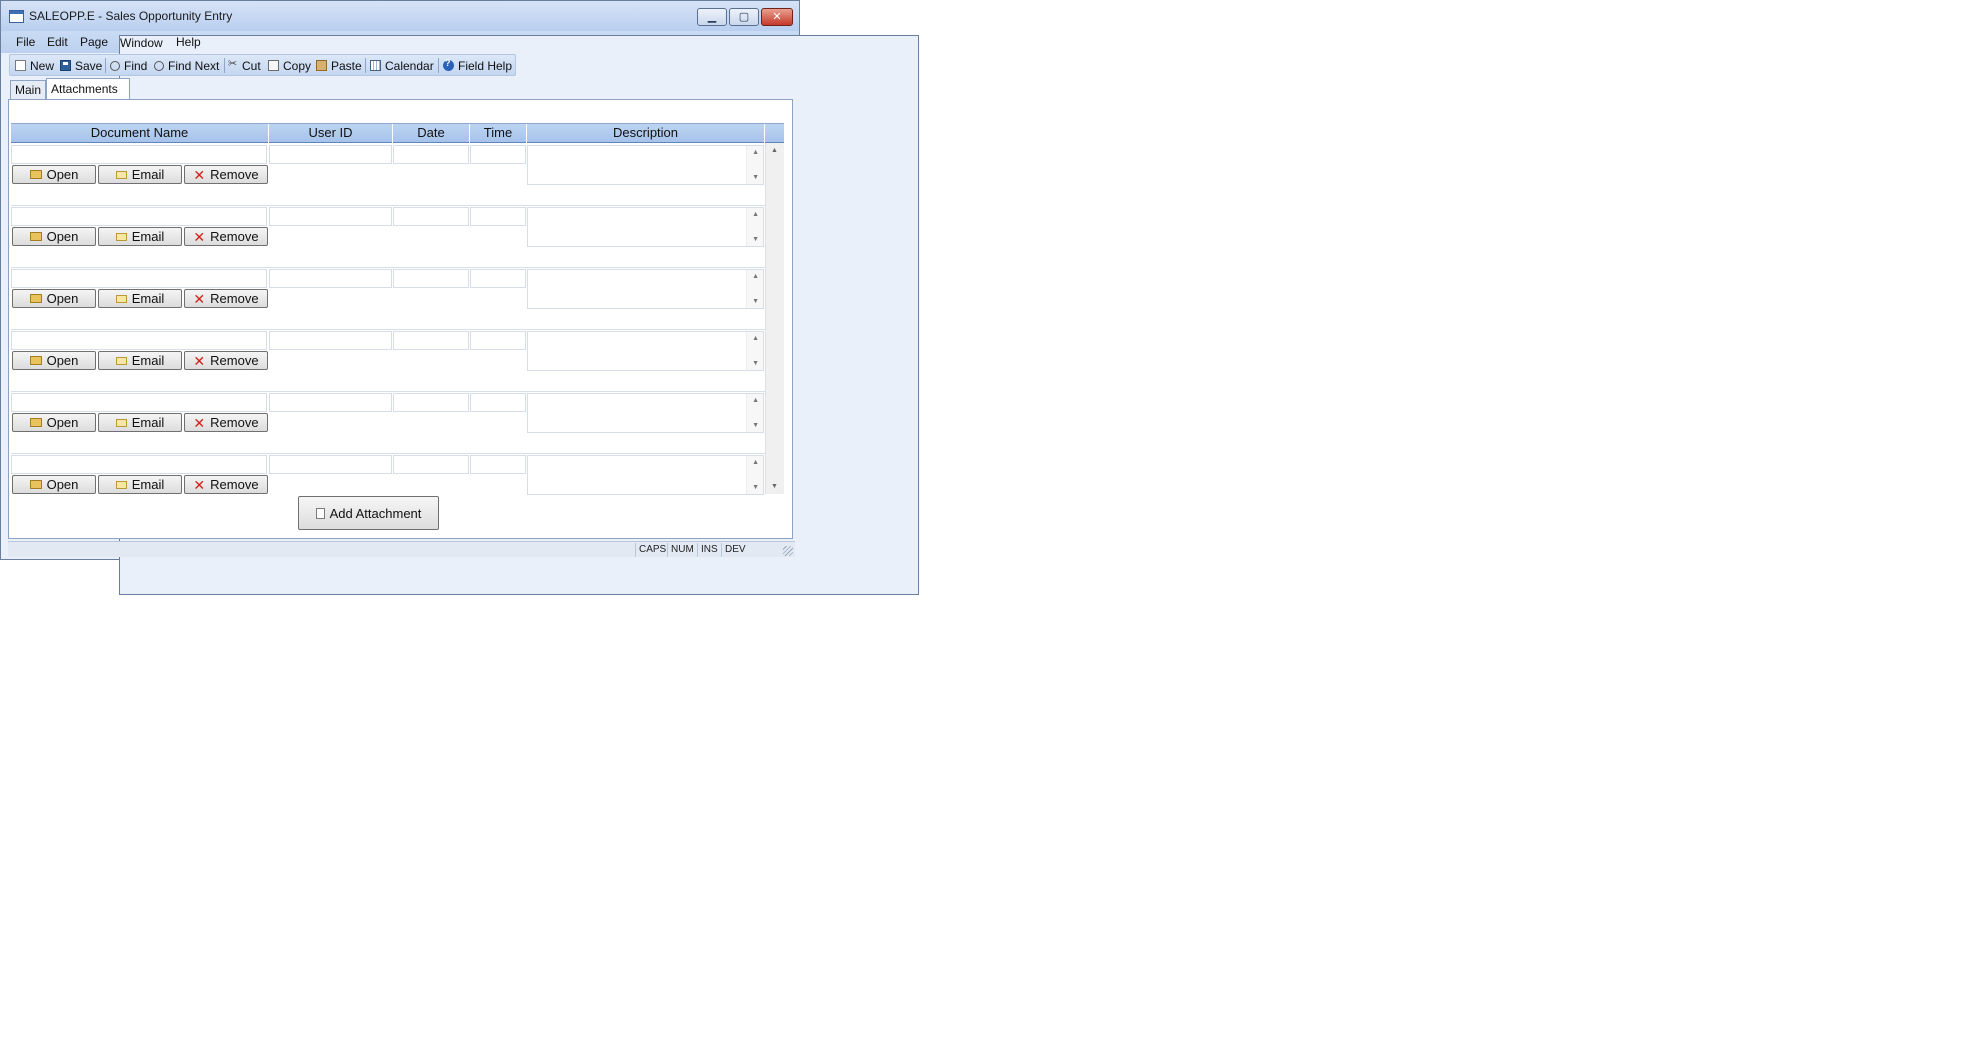  Describe the element at coordinates (140, 133) in the screenshot. I see `column-document-name: Document Name` at that location.